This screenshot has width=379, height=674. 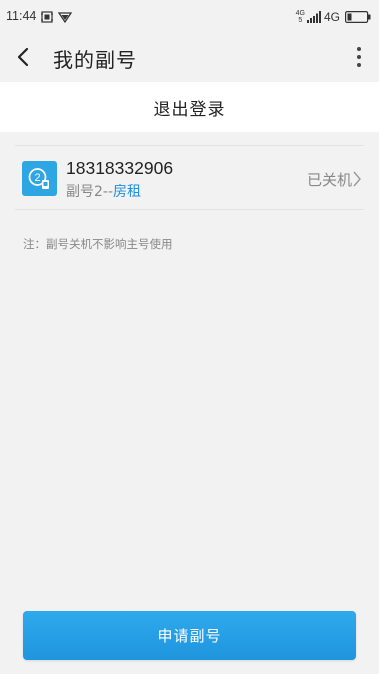 I want to click on sub-number-status: 已关机, so click(x=329, y=180).